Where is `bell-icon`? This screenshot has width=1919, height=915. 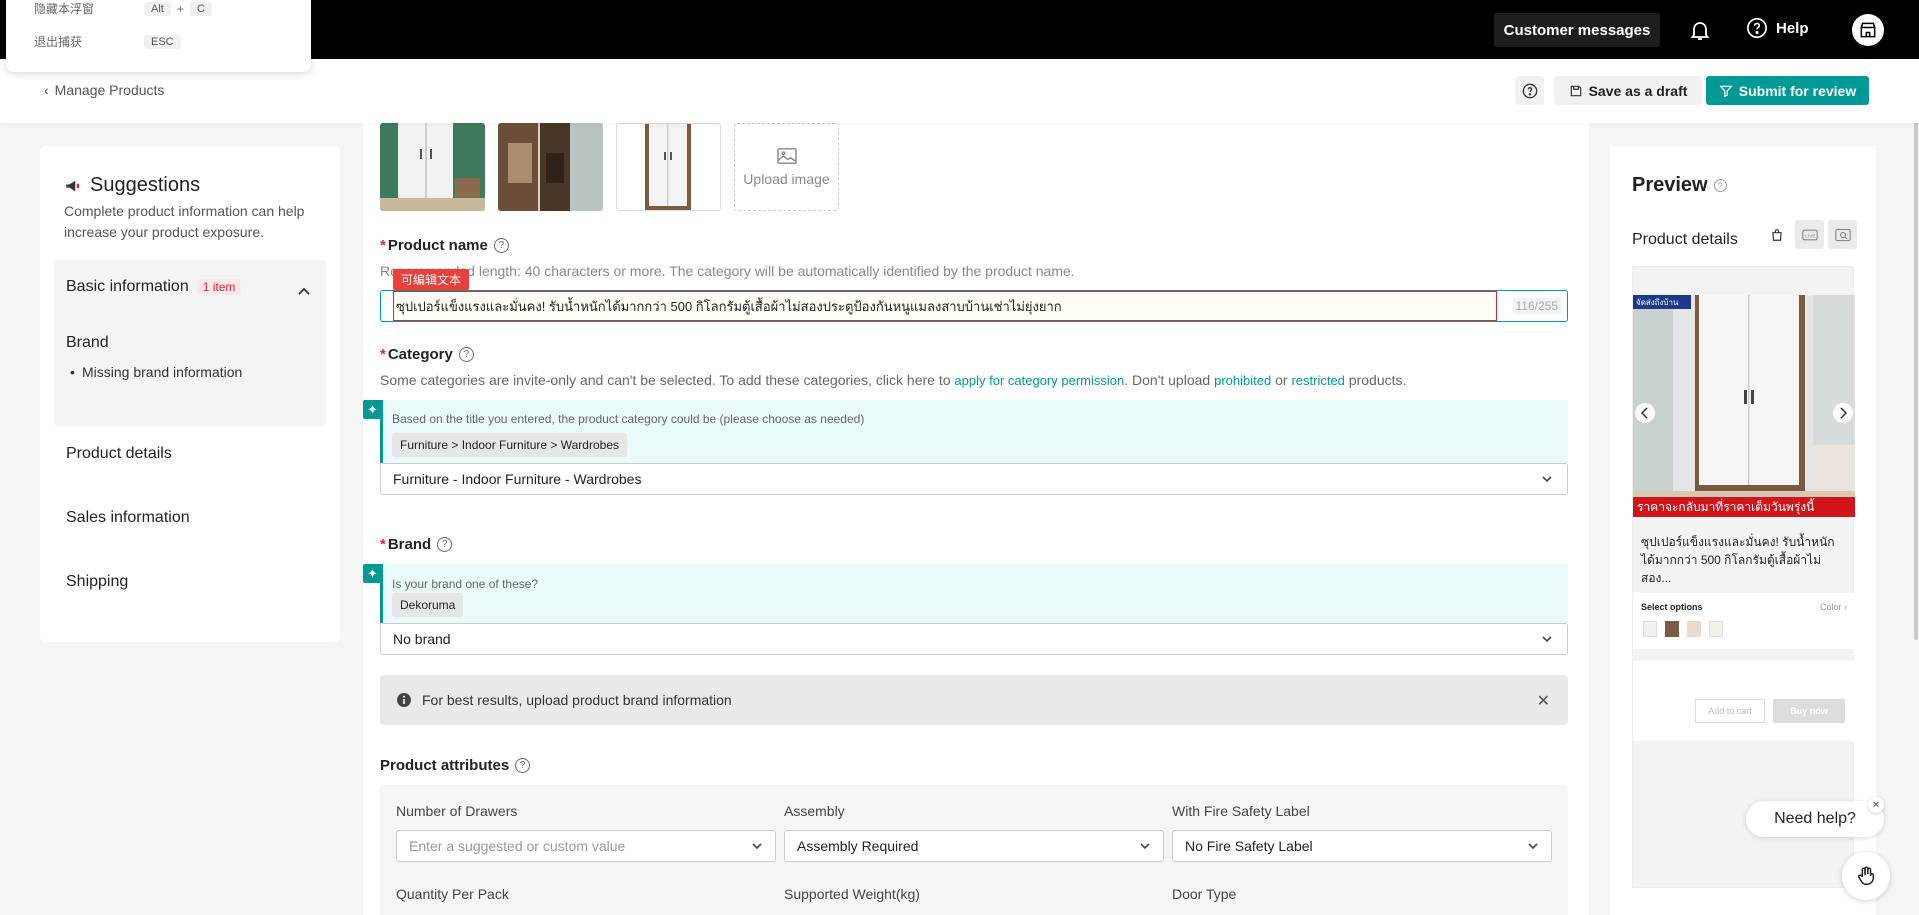
bell-icon is located at coordinates (1700, 30).